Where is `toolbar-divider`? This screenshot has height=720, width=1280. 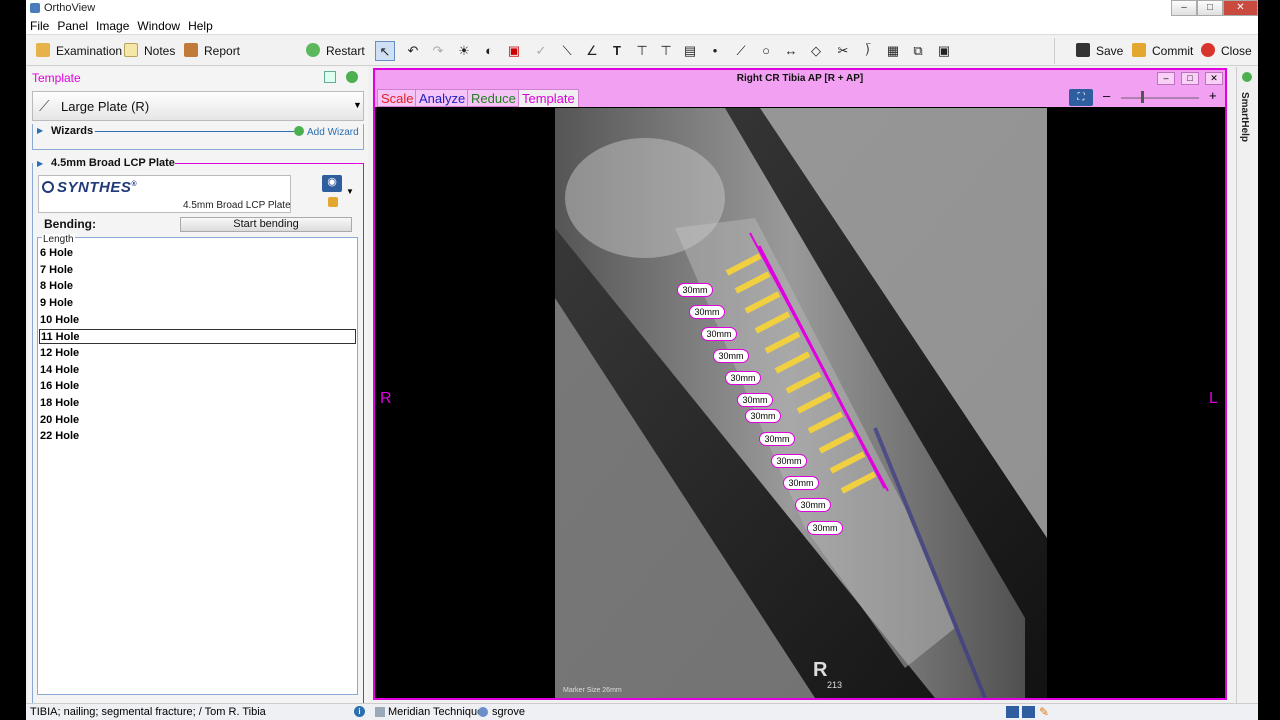
toolbar-divider is located at coordinates (1054, 51).